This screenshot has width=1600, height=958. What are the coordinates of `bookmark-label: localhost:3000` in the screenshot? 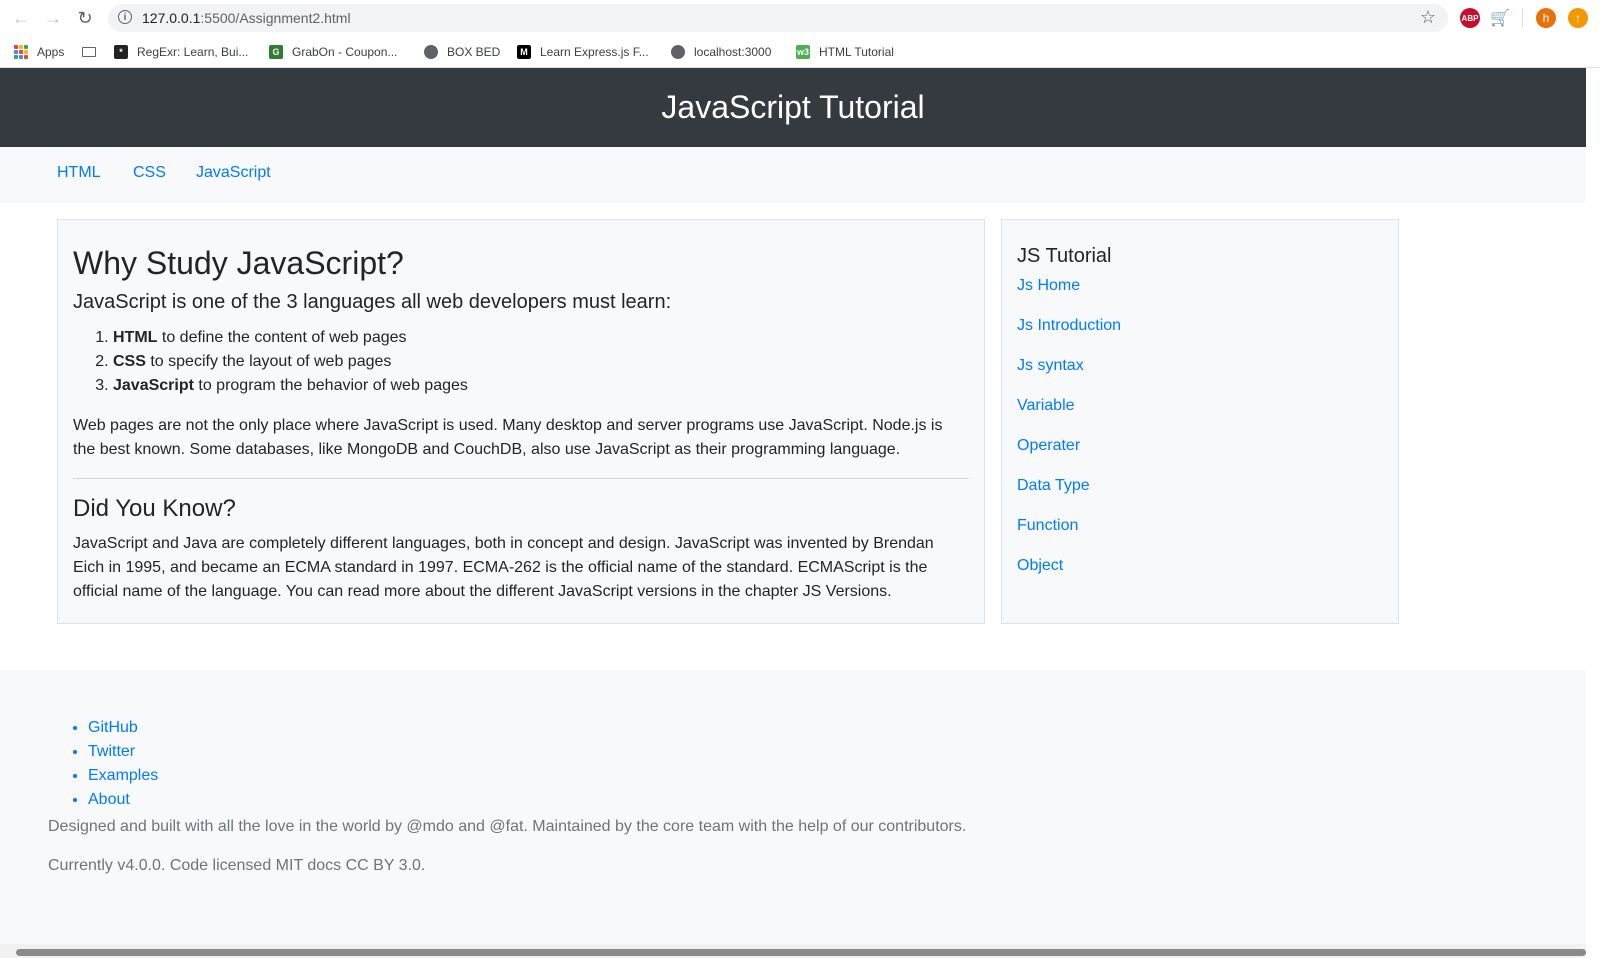 It's located at (733, 52).